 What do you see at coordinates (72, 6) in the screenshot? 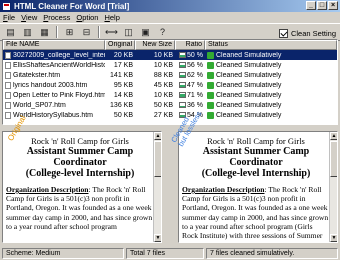
I see `window-title: HTML Cleaner For Word [Trial]` at bounding box center [72, 6].